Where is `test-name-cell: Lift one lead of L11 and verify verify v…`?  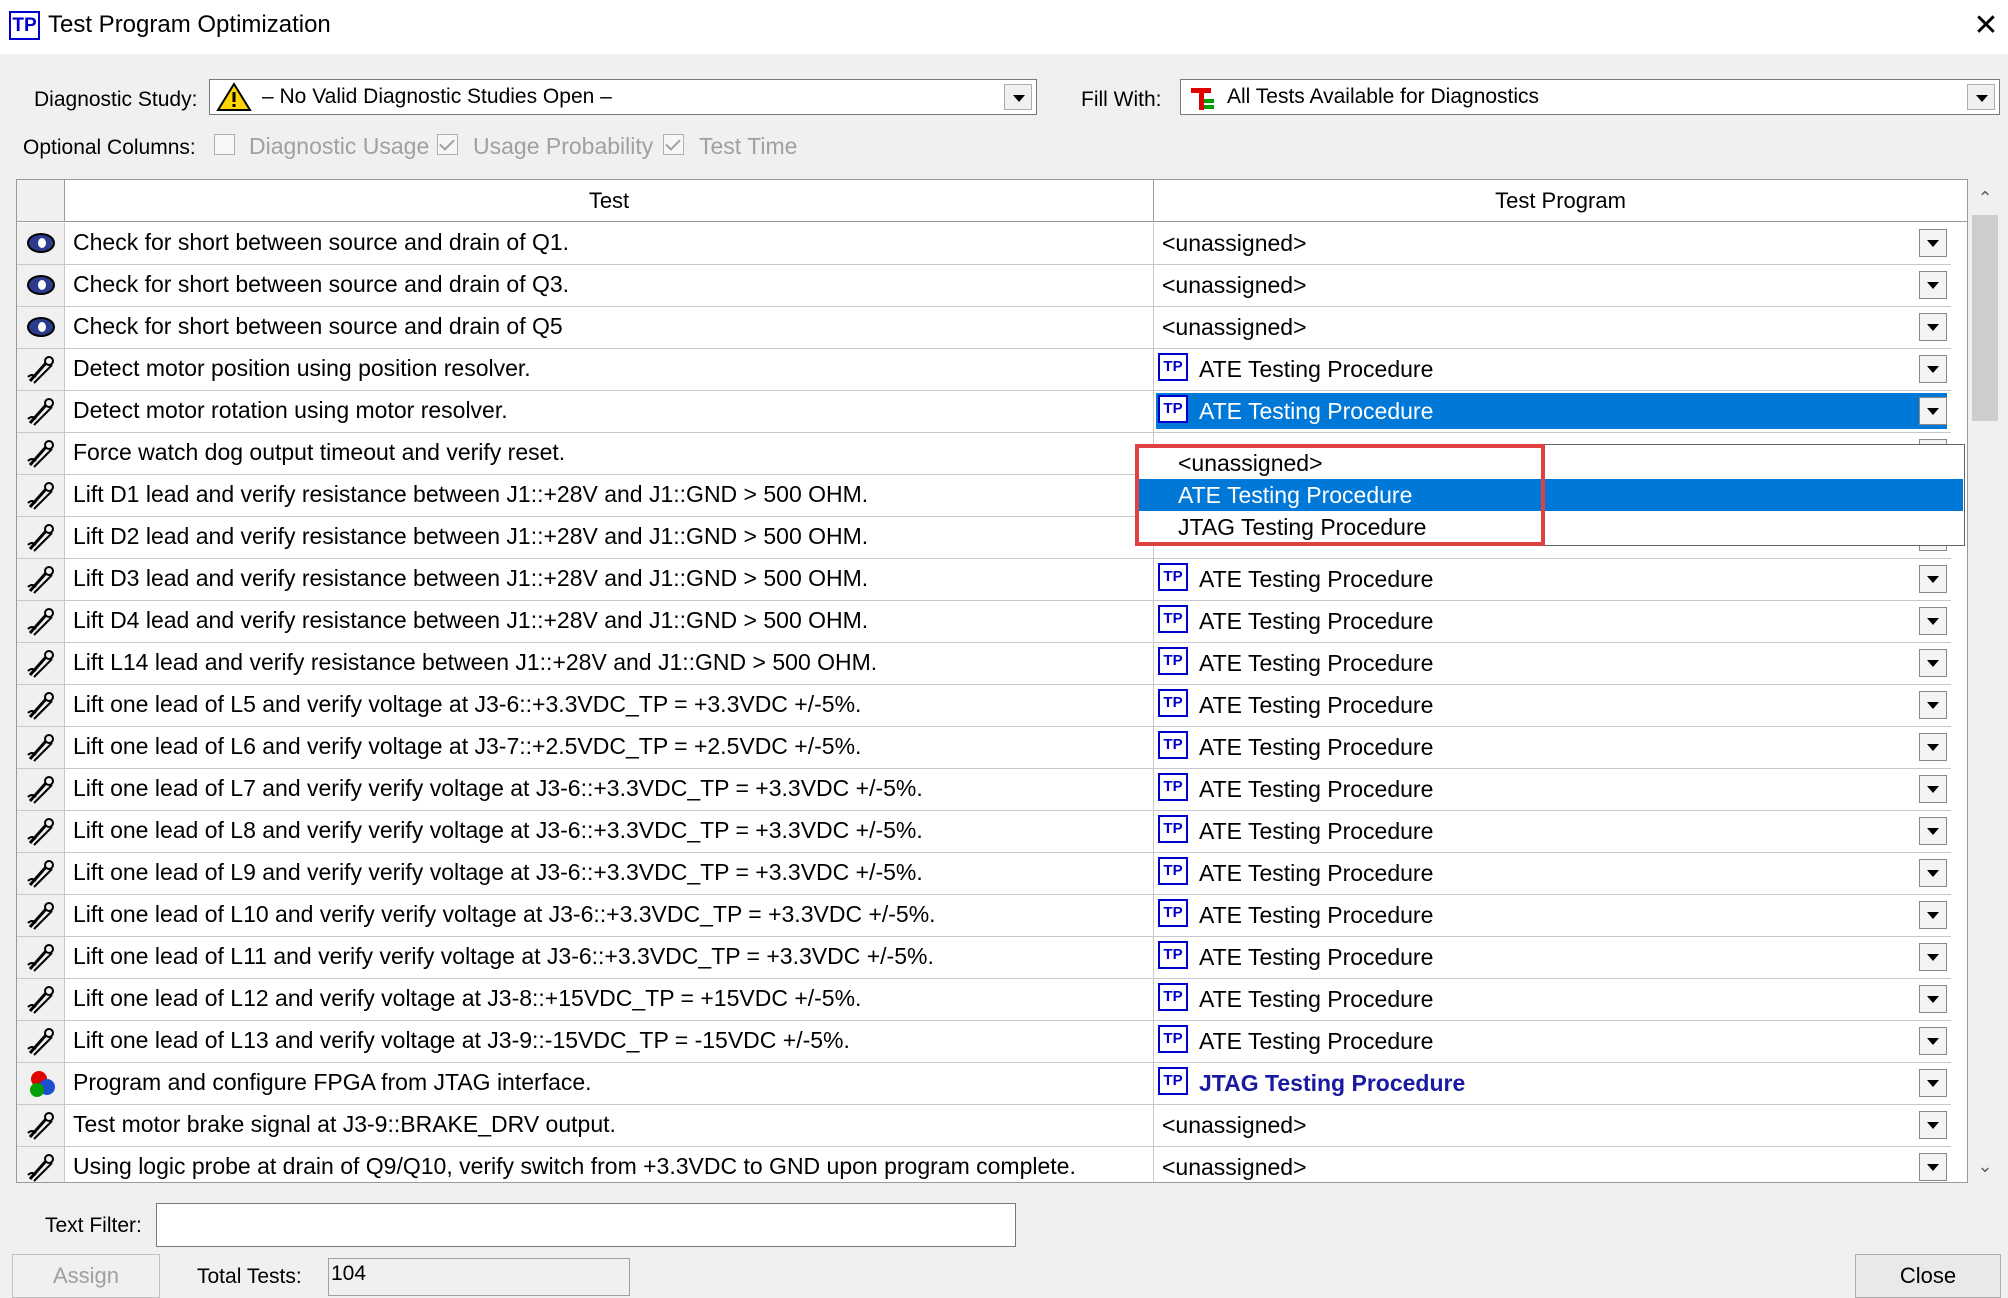 test-name-cell: Lift one lead of L11 and verify verify v… is located at coordinates (609, 958).